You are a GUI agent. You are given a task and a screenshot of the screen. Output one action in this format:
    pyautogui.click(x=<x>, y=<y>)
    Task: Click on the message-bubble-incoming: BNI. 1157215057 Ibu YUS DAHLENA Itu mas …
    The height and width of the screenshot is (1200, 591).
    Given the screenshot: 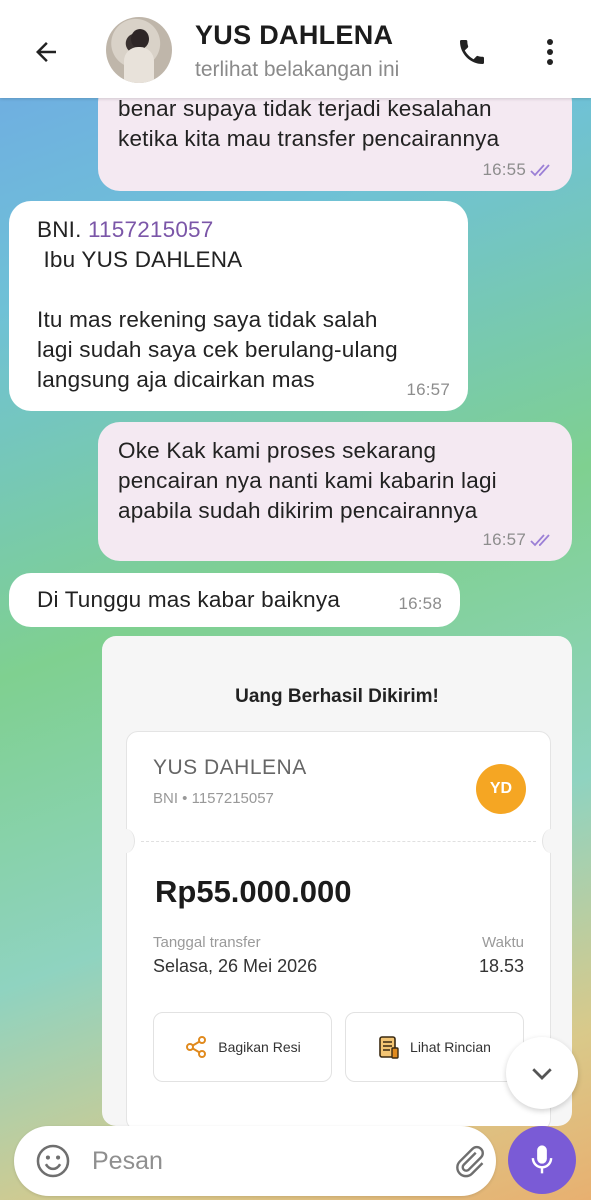 What is the action you would take?
    pyautogui.click(x=238, y=306)
    